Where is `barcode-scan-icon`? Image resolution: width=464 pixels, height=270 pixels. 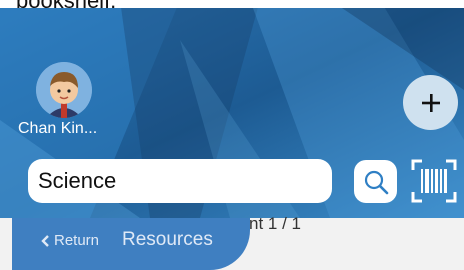
barcode-scan-icon is located at coordinates (434, 181).